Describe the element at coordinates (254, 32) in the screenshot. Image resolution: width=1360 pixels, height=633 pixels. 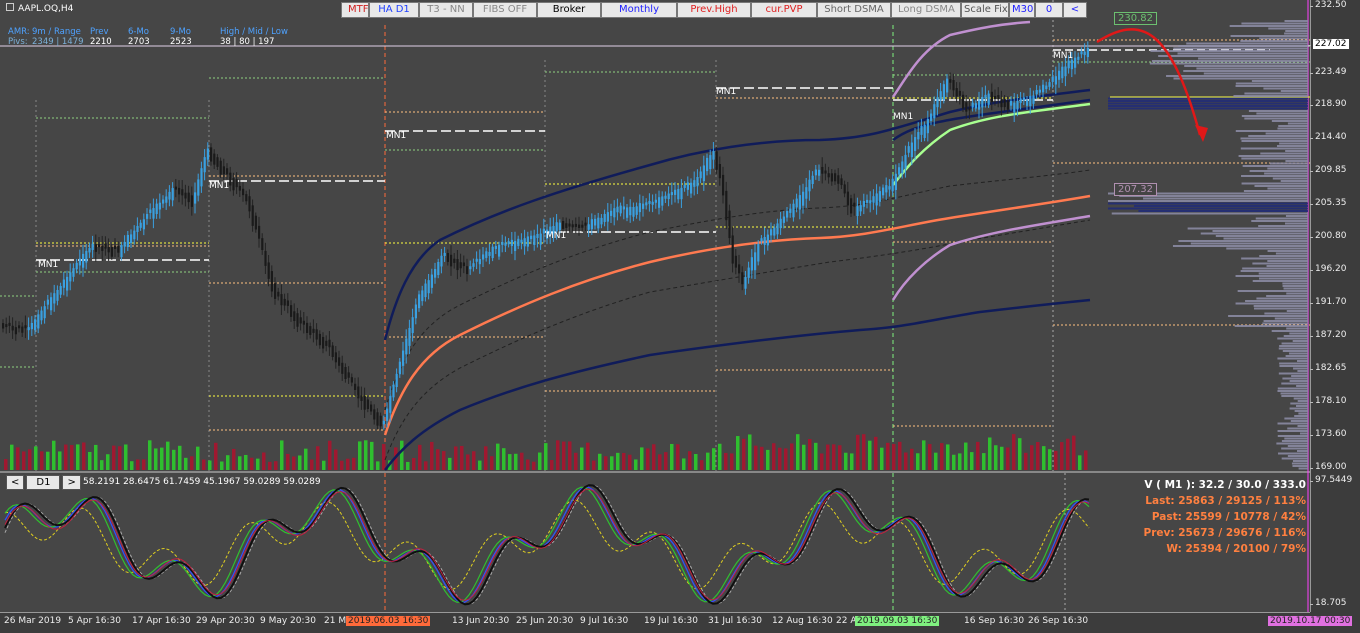
I see `stats-header-hml: High / Mid / Low` at that location.